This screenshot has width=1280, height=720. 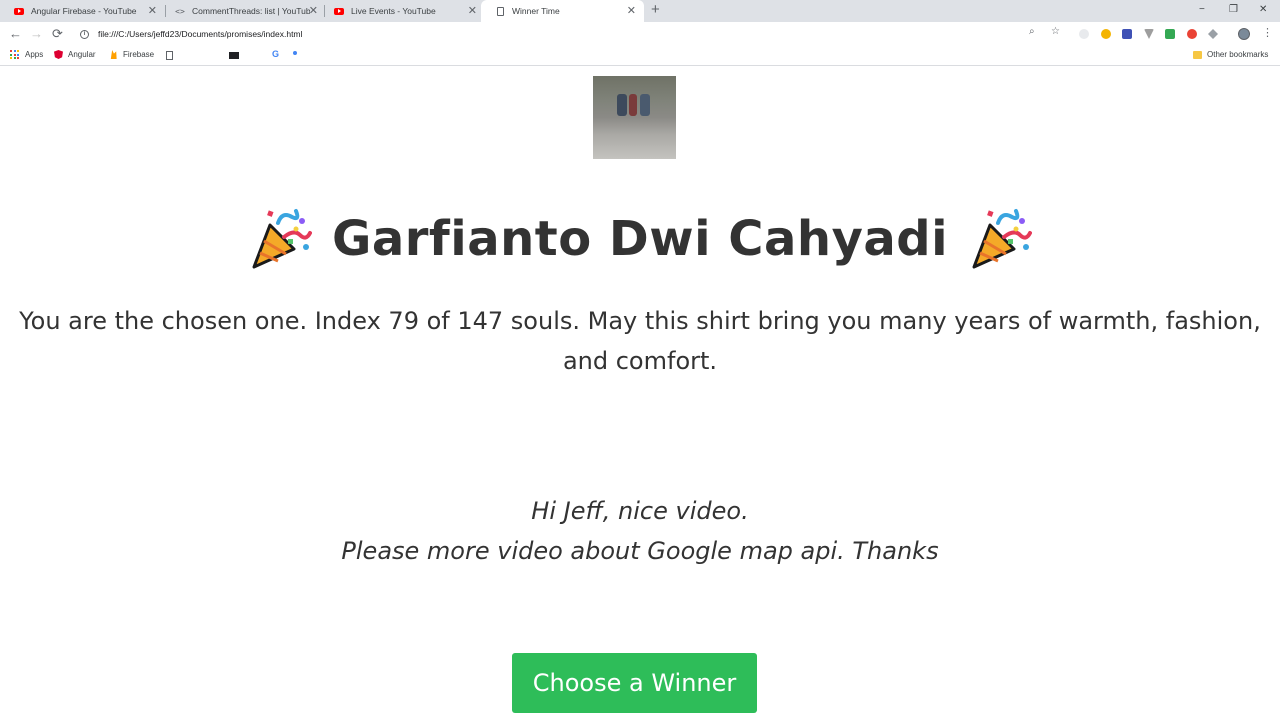 What do you see at coordinates (1238, 54) in the screenshot?
I see `other-bookmarks-label: Other bookmarks` at bounding box center [1238, 54].